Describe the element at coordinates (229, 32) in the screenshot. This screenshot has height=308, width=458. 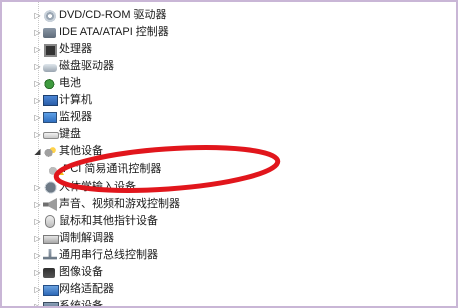
I see `tree-item-ide-controller: ▷ IDE ATA/ATAPI 控制器` at that location.